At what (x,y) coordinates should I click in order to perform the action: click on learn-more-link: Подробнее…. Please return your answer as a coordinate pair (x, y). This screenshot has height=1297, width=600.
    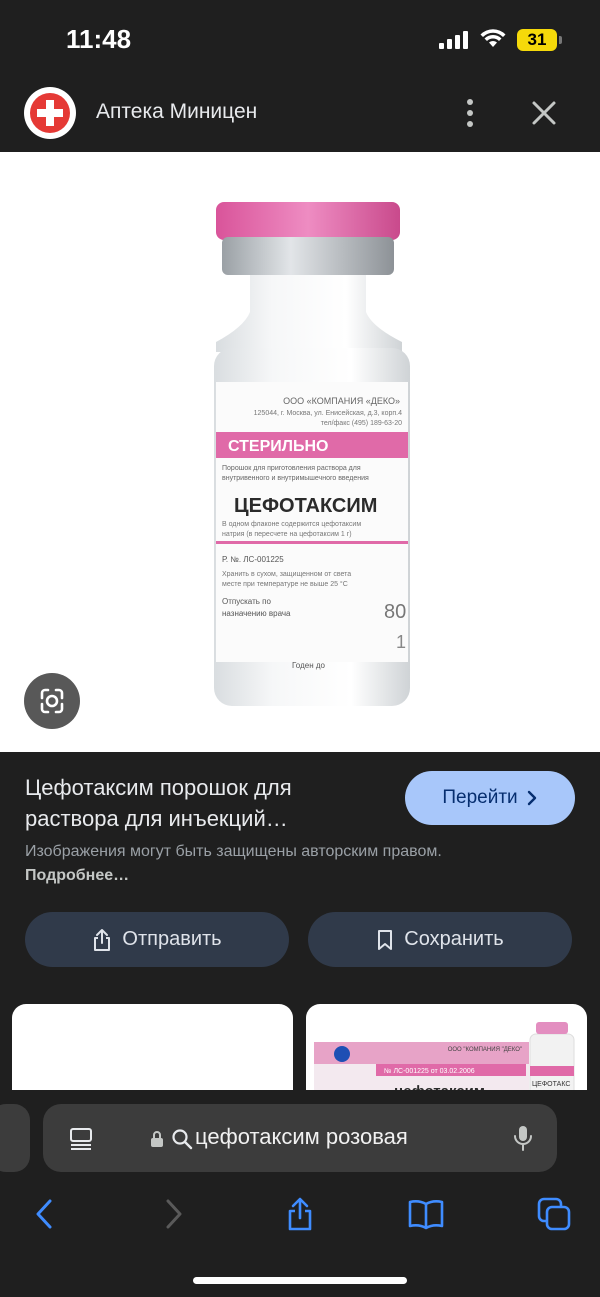
    Looking at the image, I should click on (77, 875).